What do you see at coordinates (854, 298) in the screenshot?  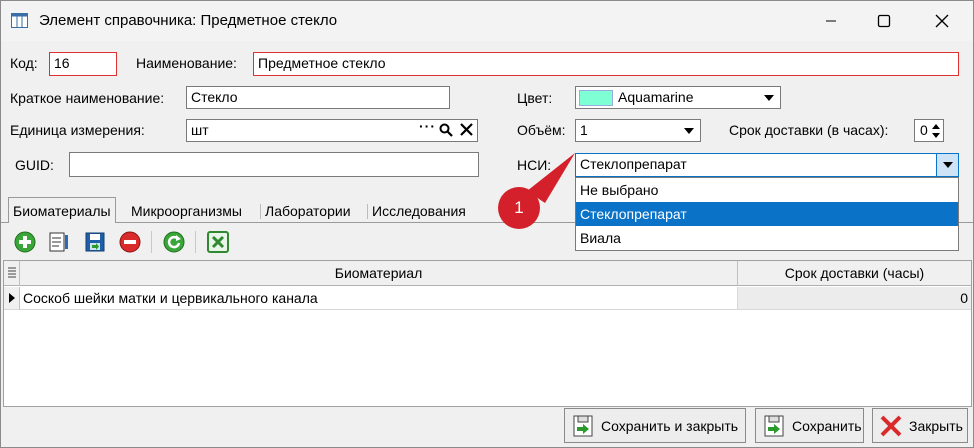 I see `table-cell-delivery: 0` at bounding box center [854, 298].